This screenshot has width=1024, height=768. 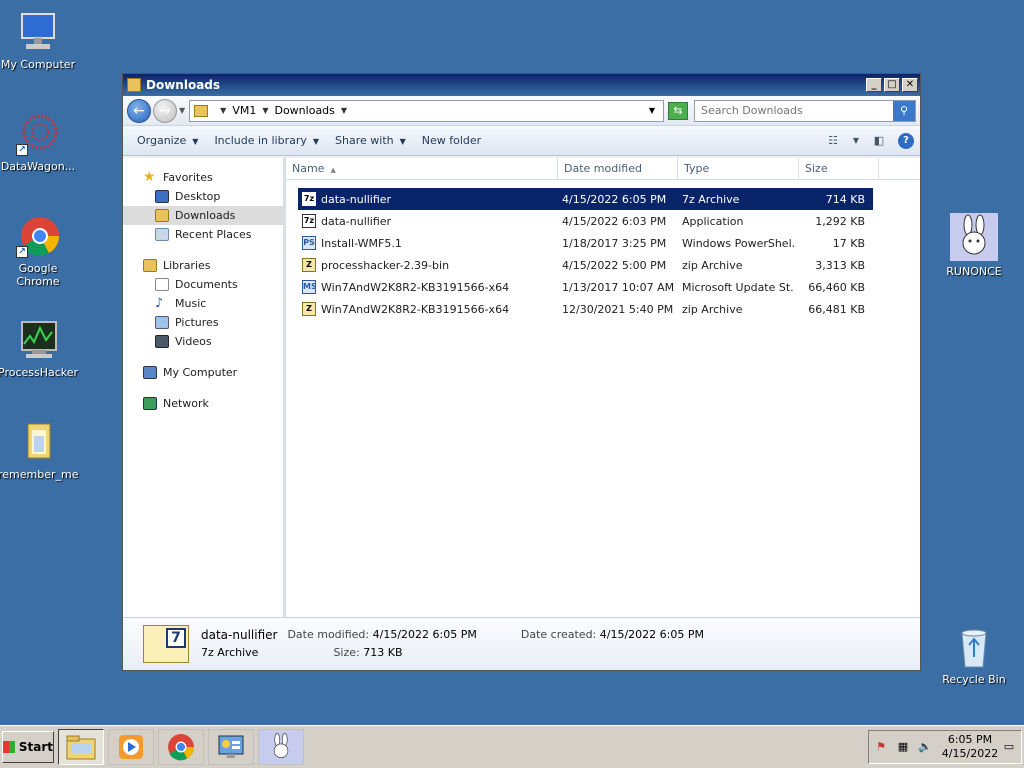 I want to click on desktop-icon-processhacker: ProcessHacker, so click(x=39, y=348).